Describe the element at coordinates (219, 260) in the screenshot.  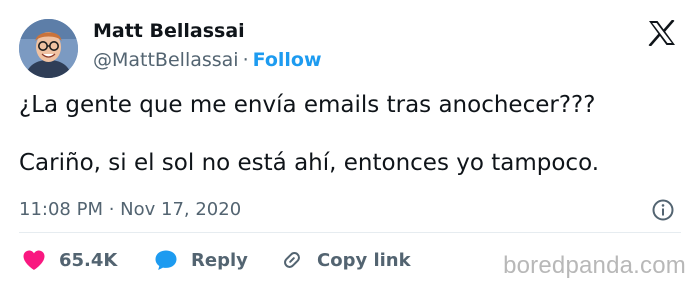
I see `reply-label: Reply` at that location.